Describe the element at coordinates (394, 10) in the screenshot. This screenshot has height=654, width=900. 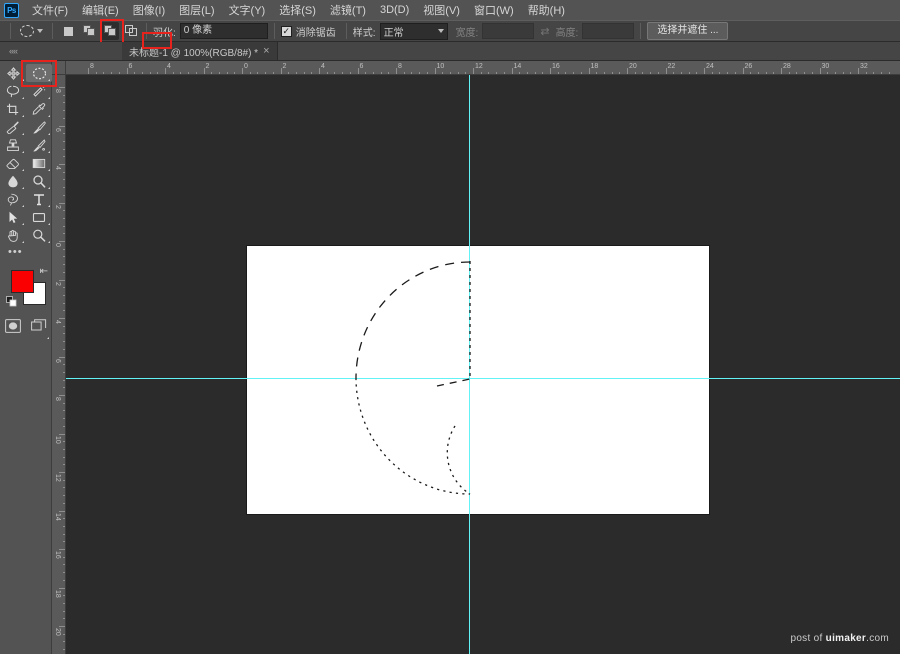
I see `menu-item-3d: 3D(D)` at that location.